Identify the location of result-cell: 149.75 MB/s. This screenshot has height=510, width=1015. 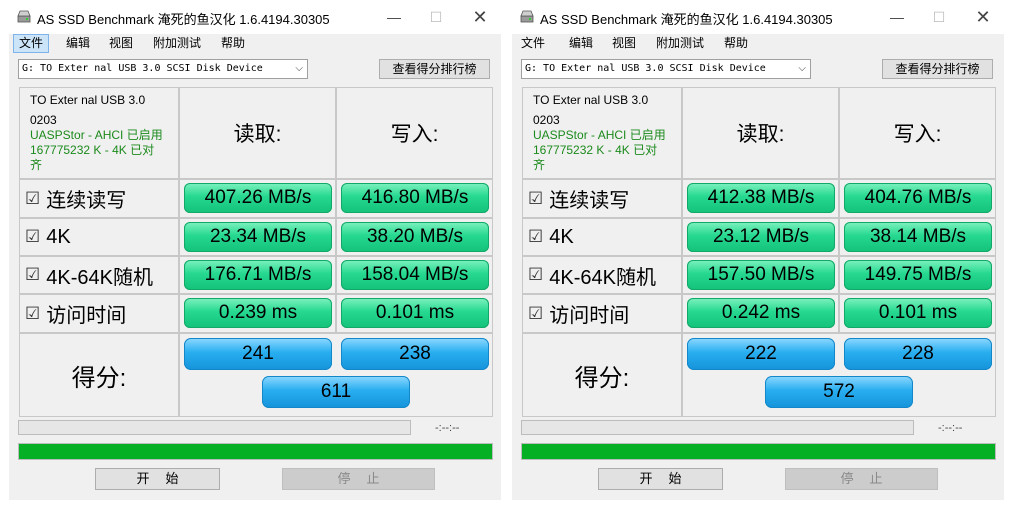
(917, 275).